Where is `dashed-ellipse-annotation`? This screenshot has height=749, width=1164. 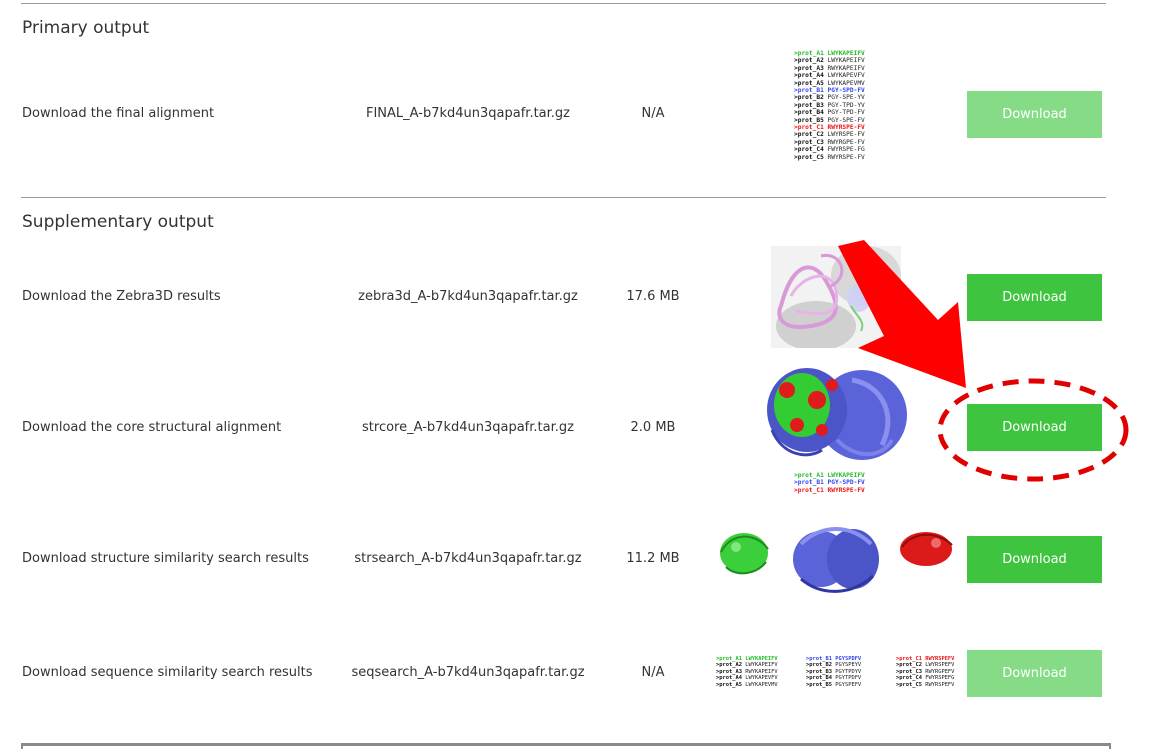
dashed-ellipse-annotation is located at coordinates (1033, 430).